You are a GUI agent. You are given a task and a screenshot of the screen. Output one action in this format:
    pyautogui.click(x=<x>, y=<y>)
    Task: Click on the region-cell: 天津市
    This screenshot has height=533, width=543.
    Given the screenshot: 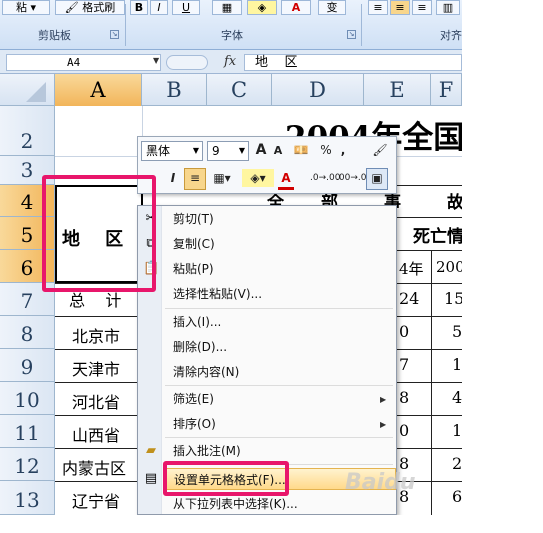 What is the action you would take?
    pyautogui.click(x=96, y=368)
    